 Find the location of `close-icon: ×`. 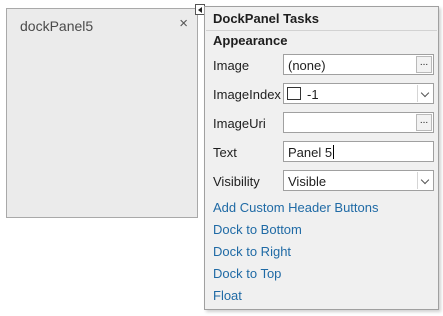

close-icon: × is located at coordinates (183, 23).